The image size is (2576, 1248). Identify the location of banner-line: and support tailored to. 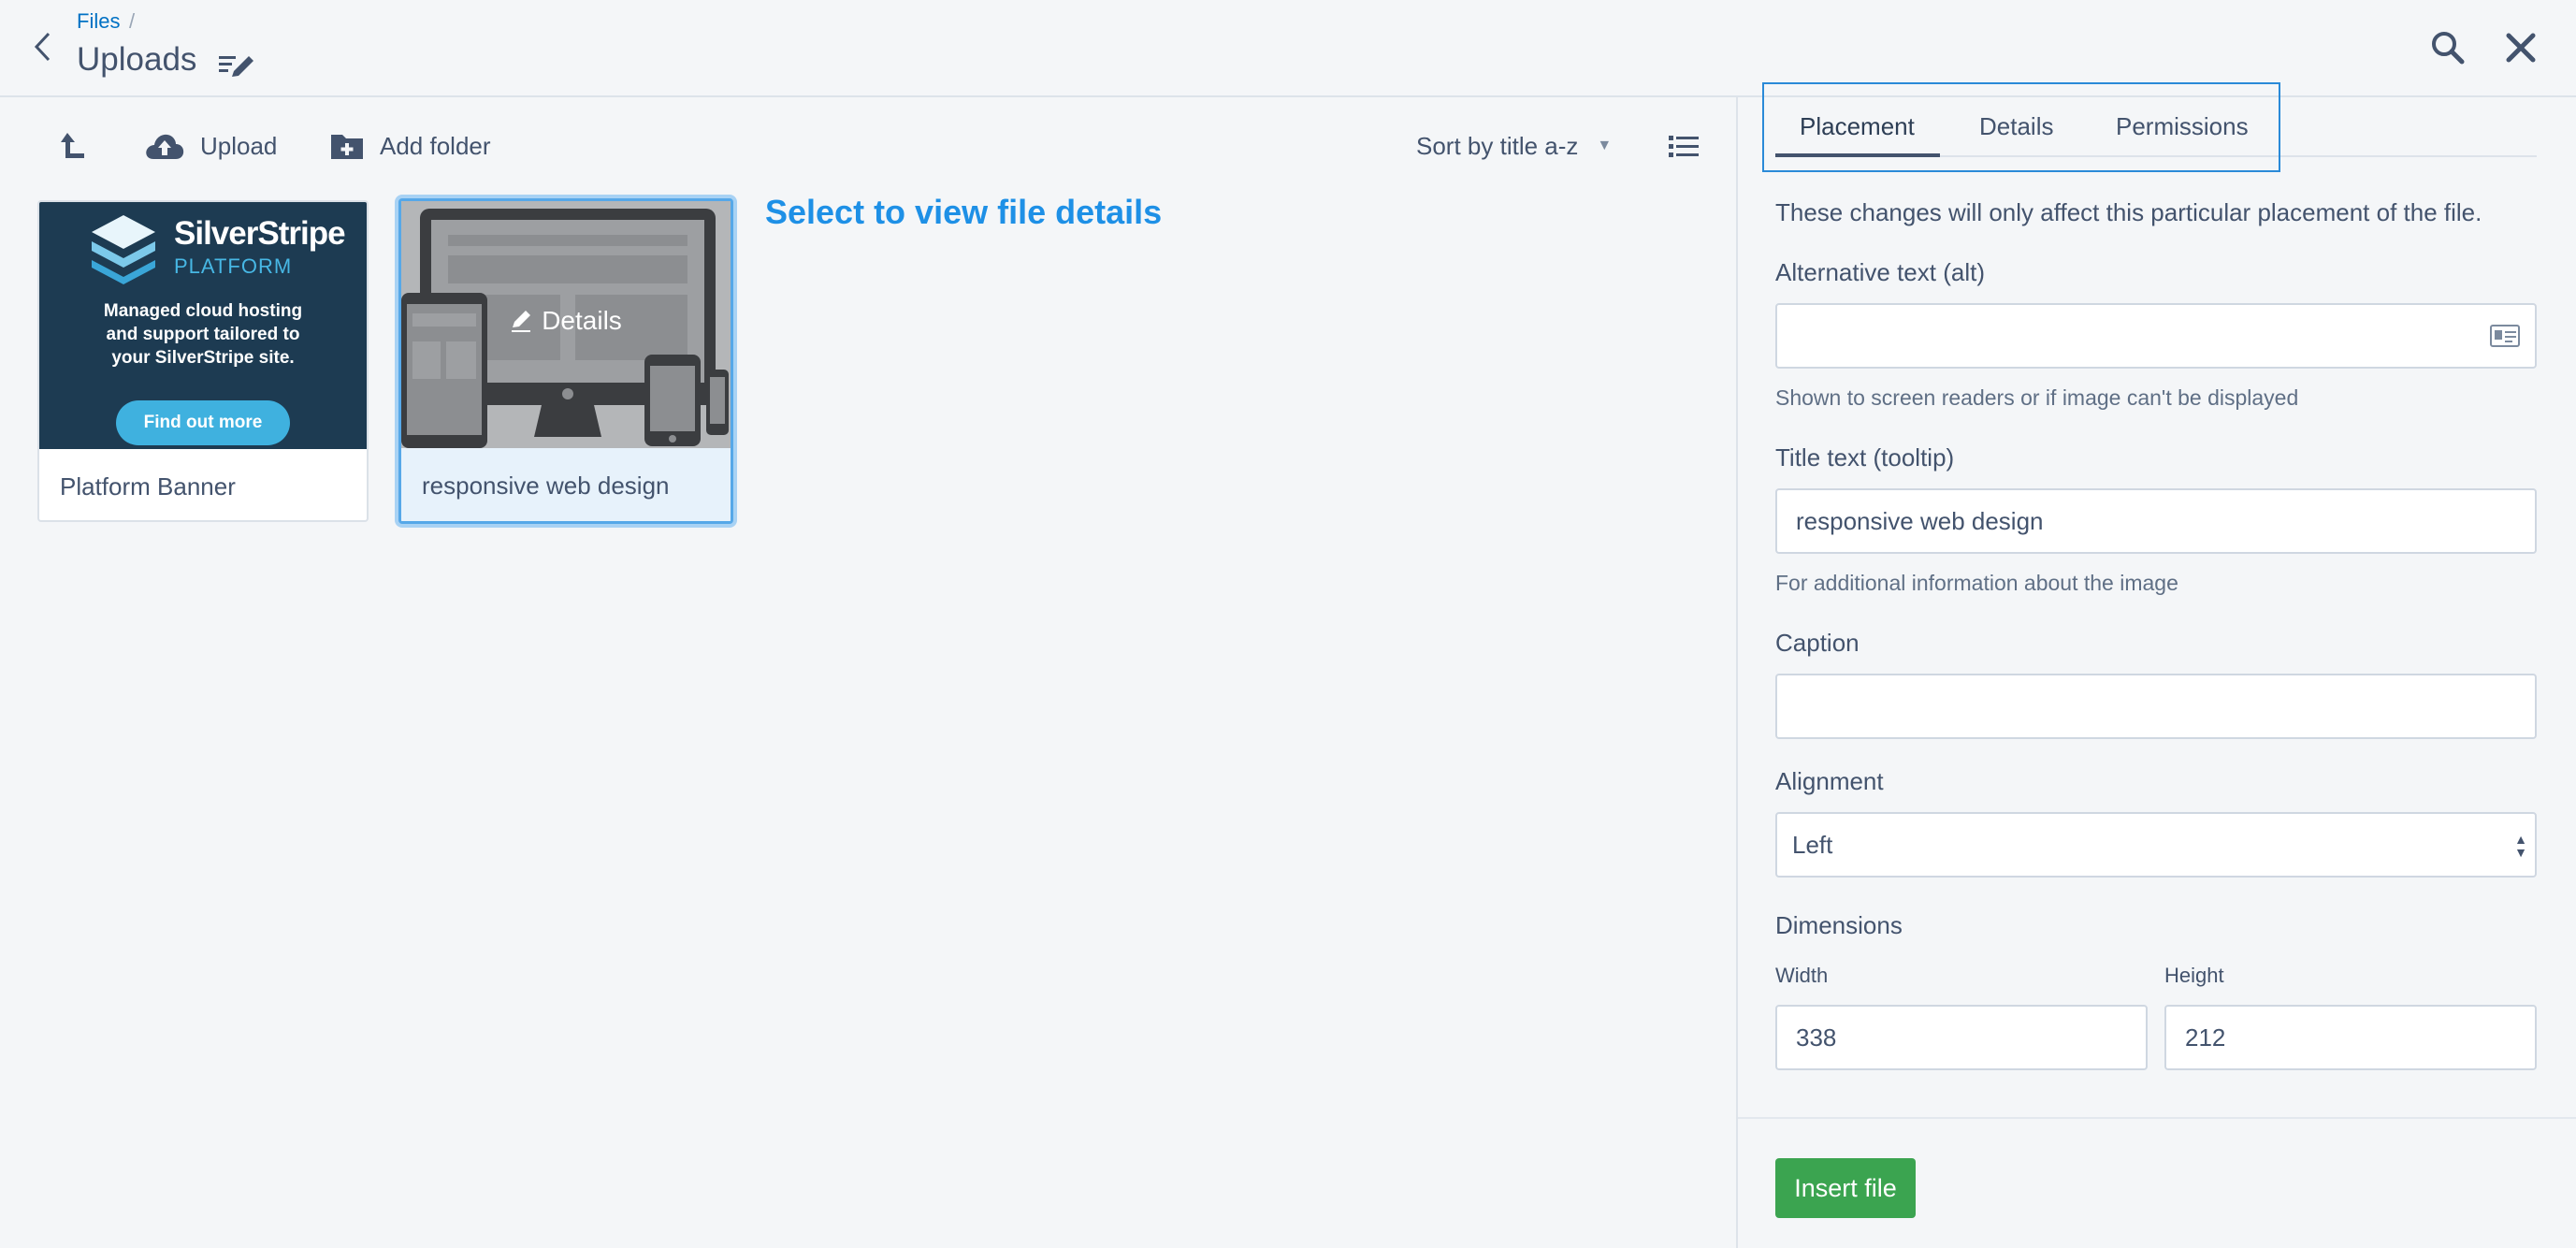
(203, 334).